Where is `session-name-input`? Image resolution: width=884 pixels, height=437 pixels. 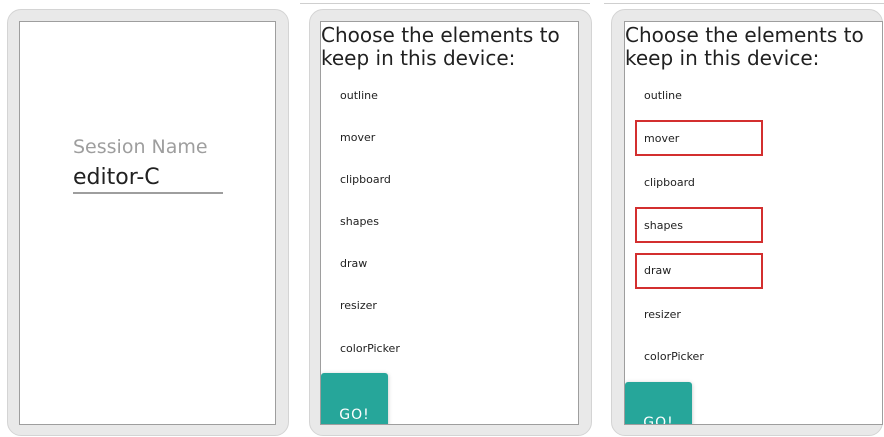 session-name-input is located at coordinates (148, 178).